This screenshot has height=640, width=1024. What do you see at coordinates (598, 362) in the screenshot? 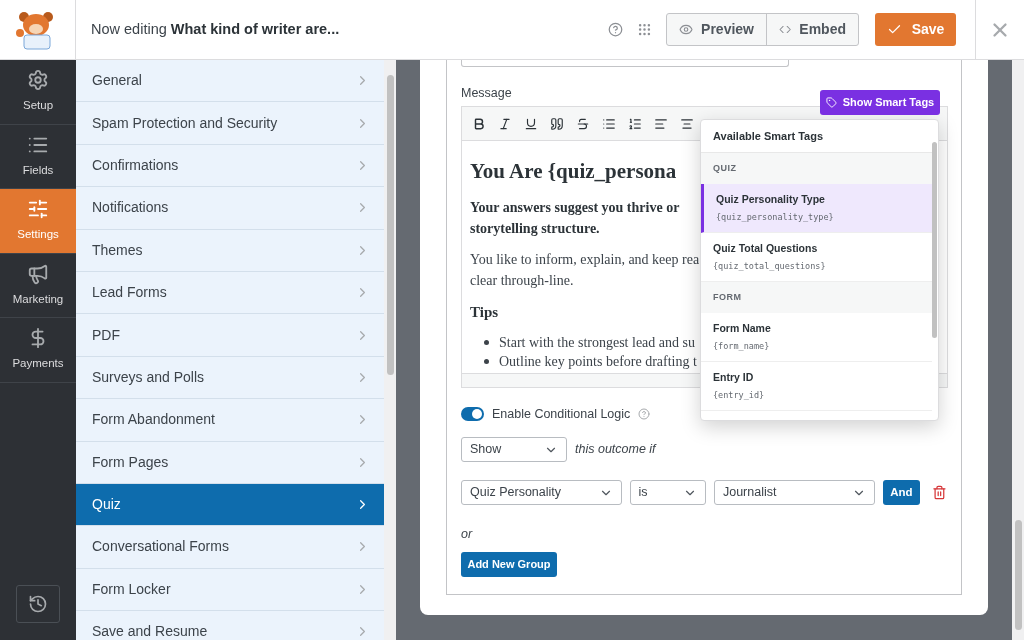
I see `bullet-text: Outline key points before drafting t` at bounding box center [598, 362].